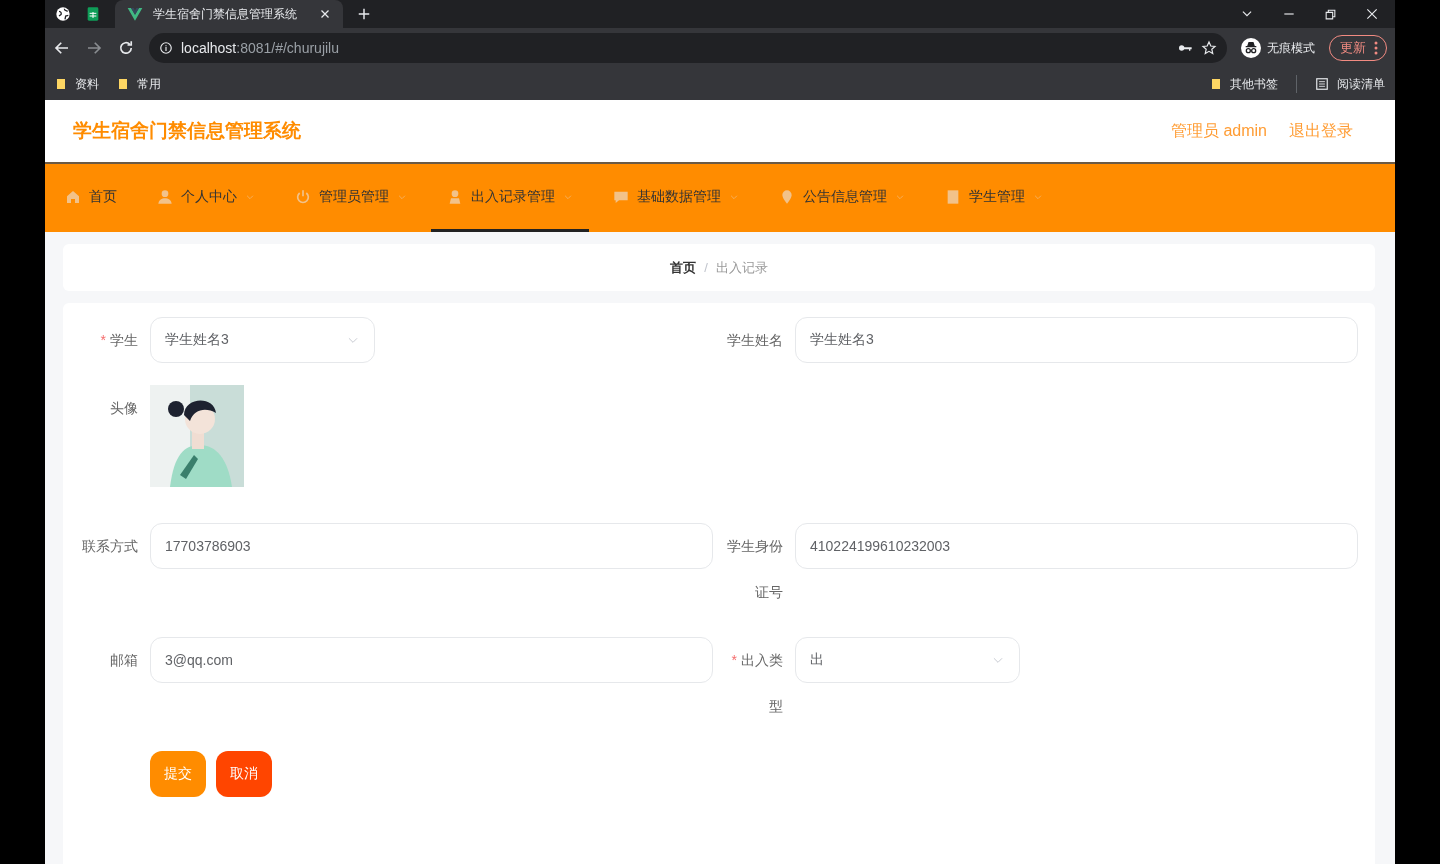 The width and height of the screenshot is (1440, 864). What do you see at coordinates (1376, 48) in the screenshot?
I see `more-icon` at bounding box center [1376, 48].